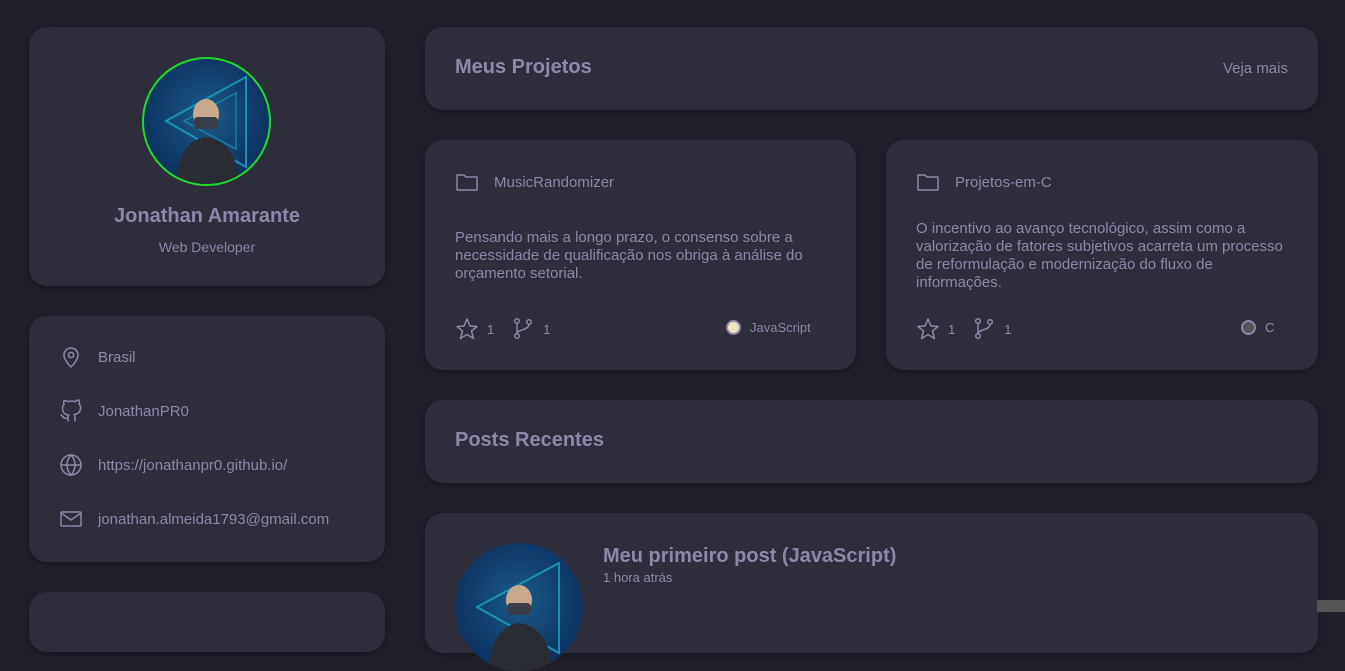 The height and width of the screenshot is (671, 1345). I want to click on email-row: jonathan.almeida1793@gmail.com, so click(194, 519).